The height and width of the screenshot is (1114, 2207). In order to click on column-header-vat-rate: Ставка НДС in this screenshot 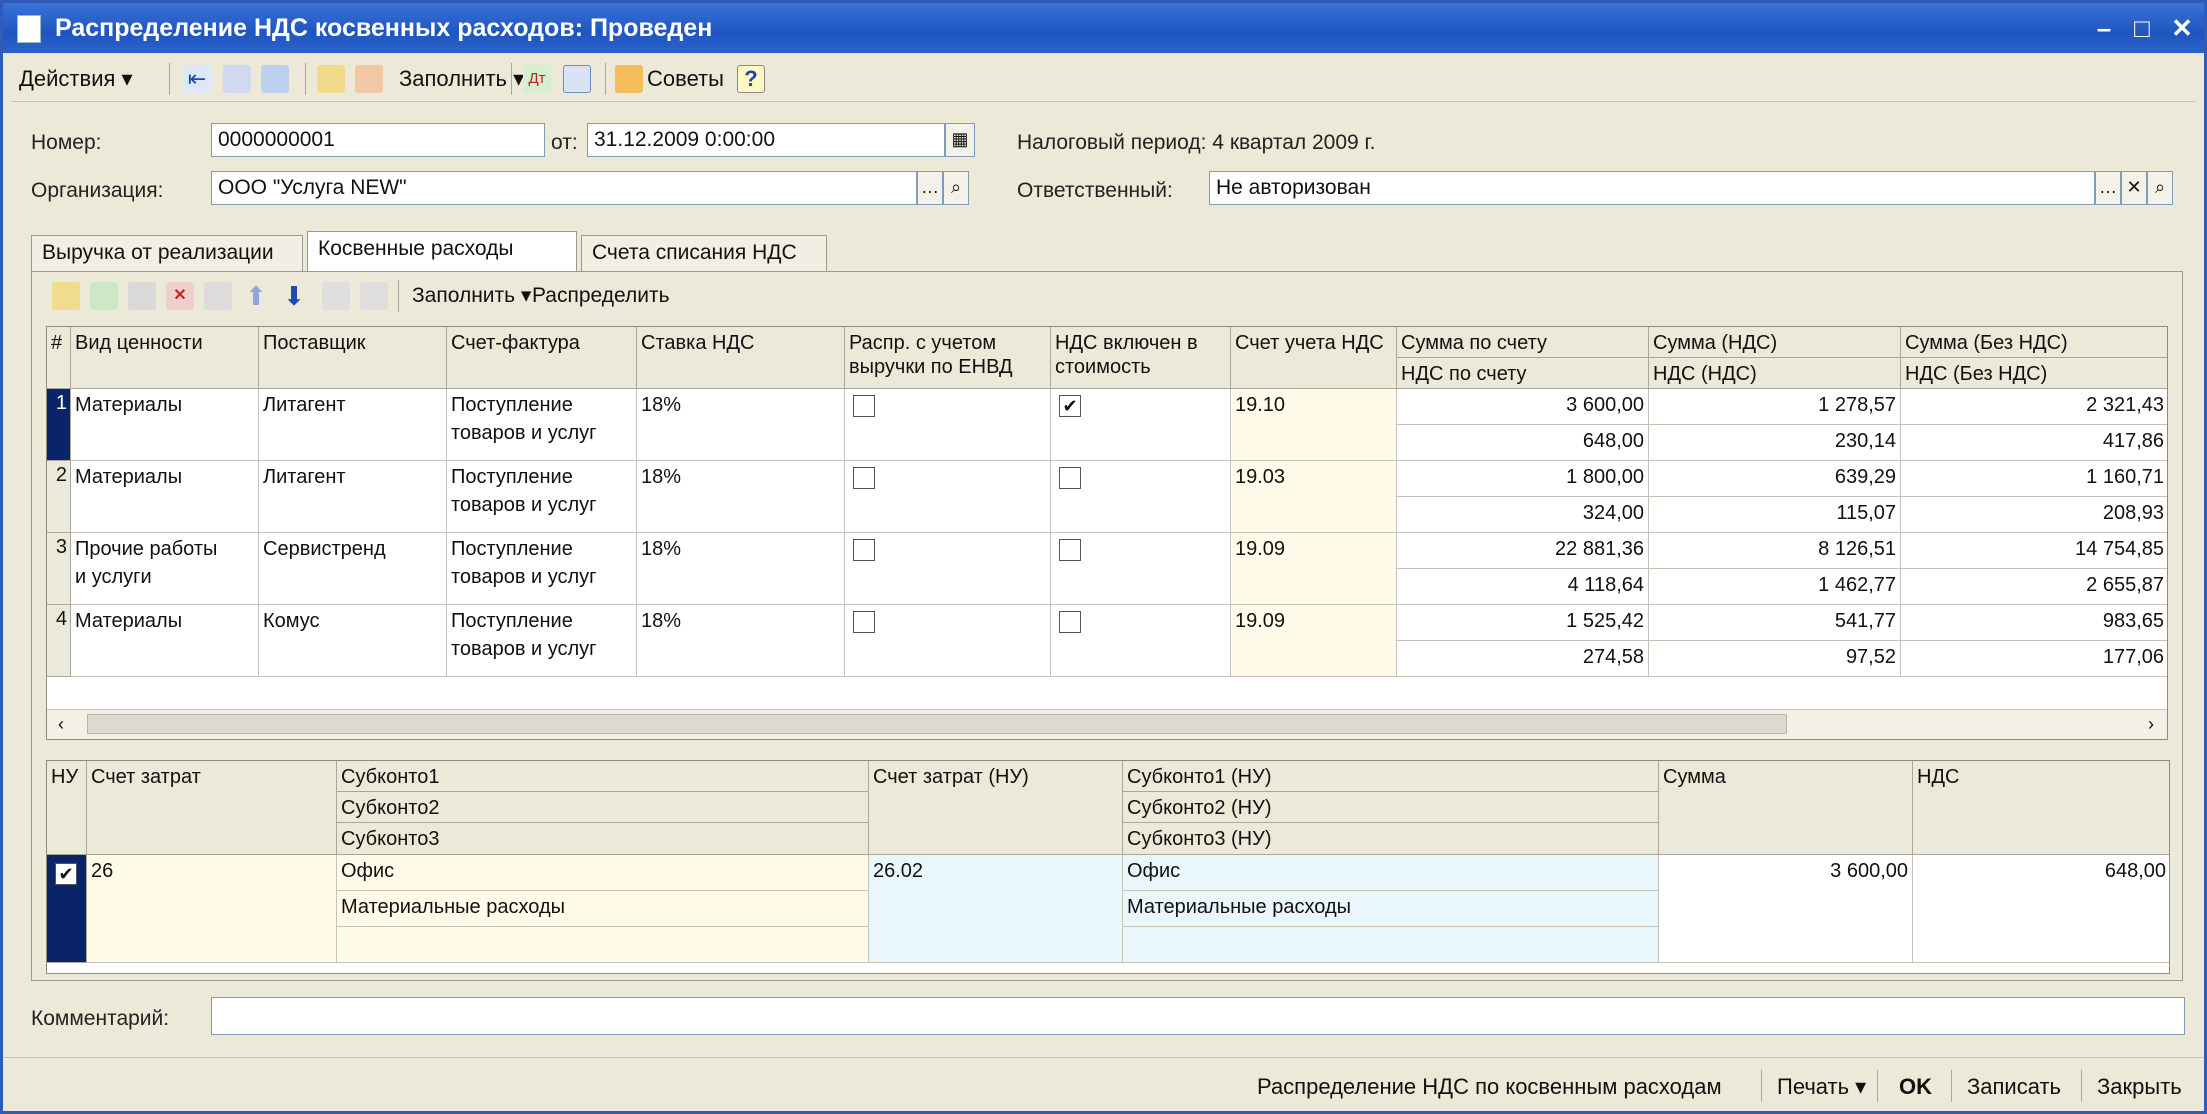, I will do `click(741, 358)`.